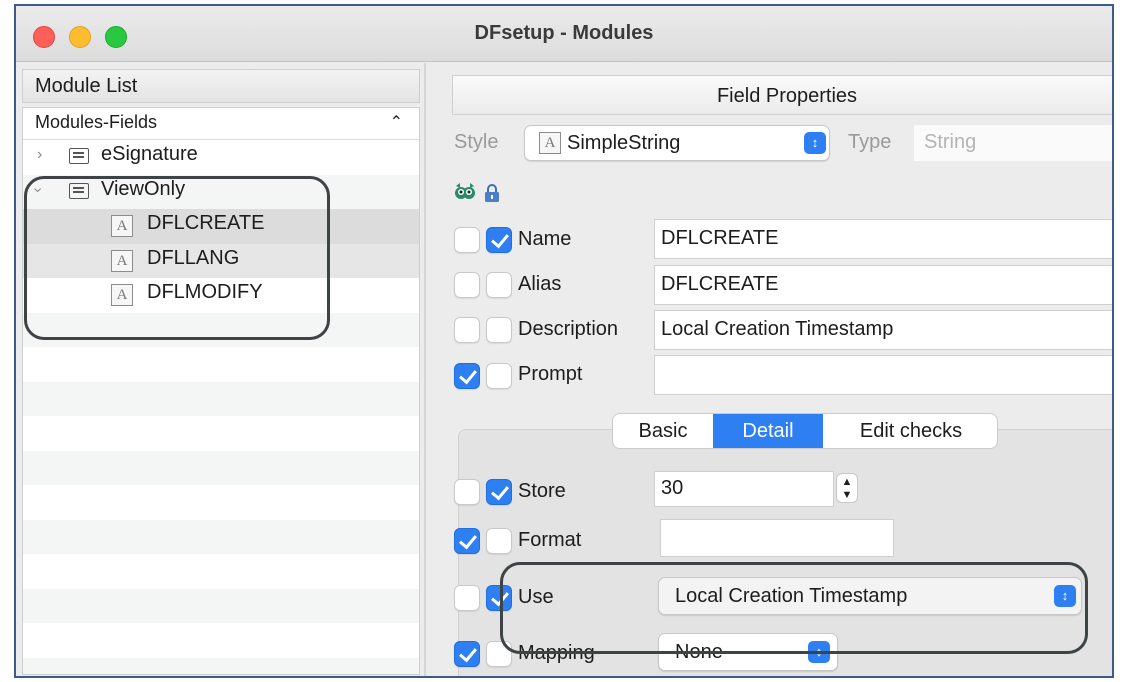 The height and width of the screenshot is (682, 1127). What do you see at coordinates (221, 191) in the screenshot?
I see `tree-row-viewonly: › ViewOnly` at bounding box center [221, 191].